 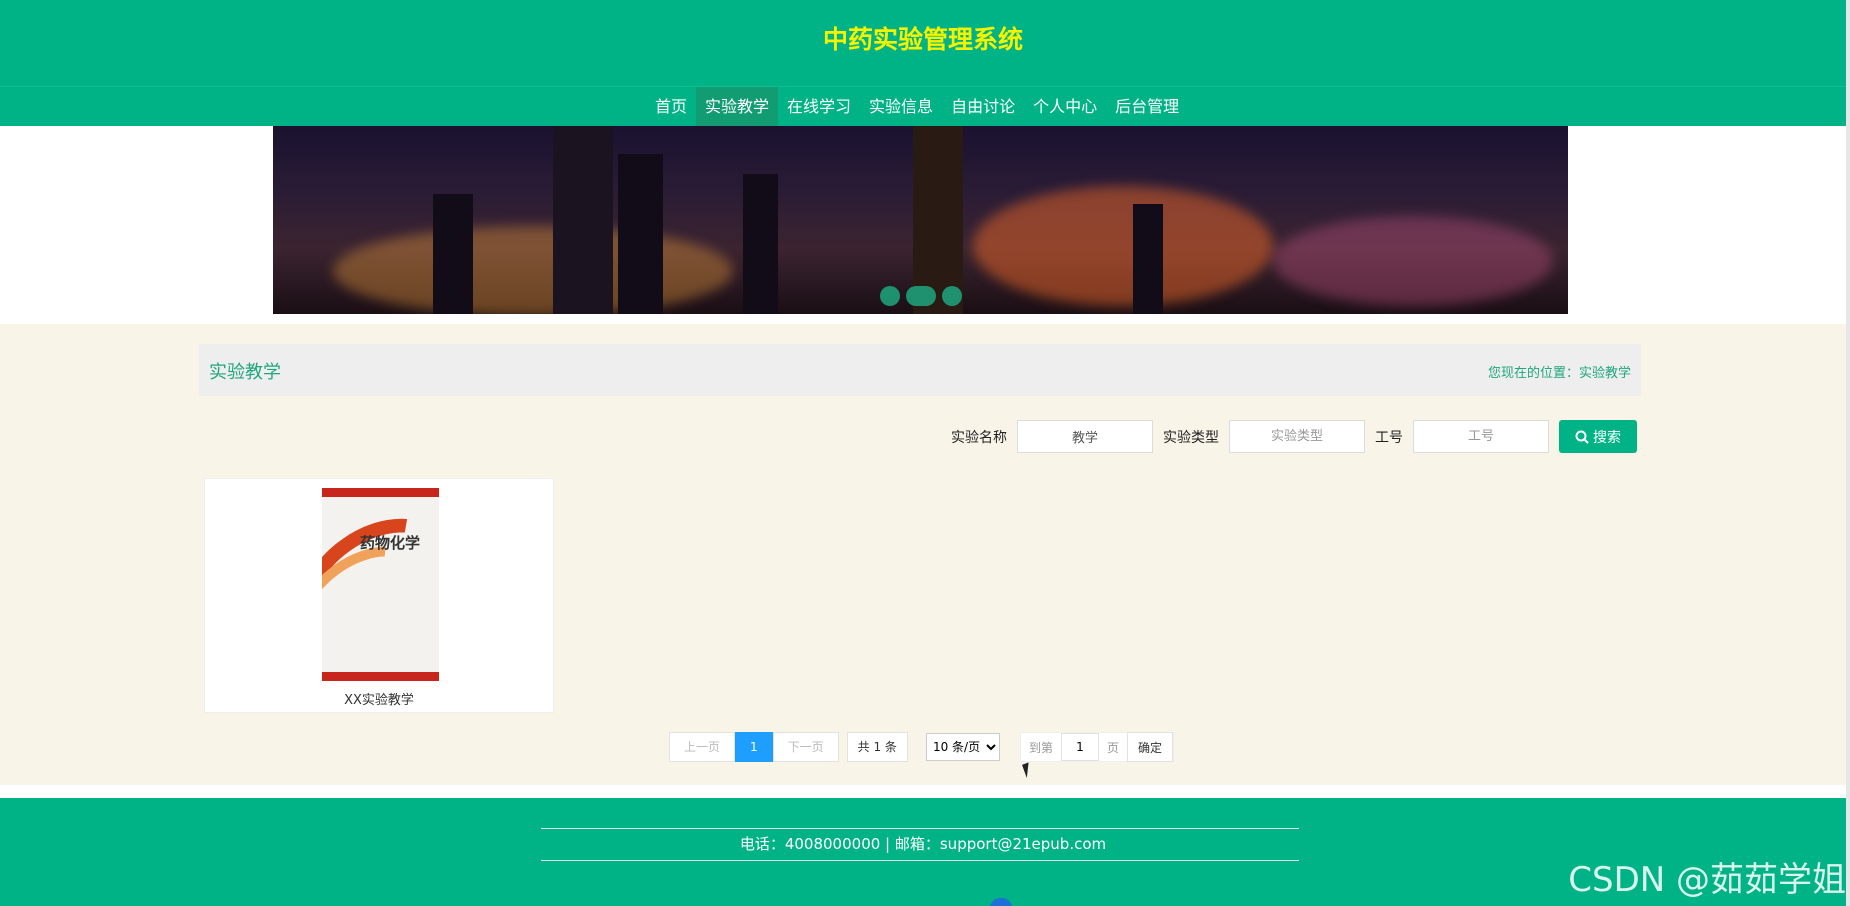 What do you see at coordinates (920, 370) in the screenshot?
I see `section-header: 实验教学 您现在的位置：实验教学` at bounding box center [920, 370].